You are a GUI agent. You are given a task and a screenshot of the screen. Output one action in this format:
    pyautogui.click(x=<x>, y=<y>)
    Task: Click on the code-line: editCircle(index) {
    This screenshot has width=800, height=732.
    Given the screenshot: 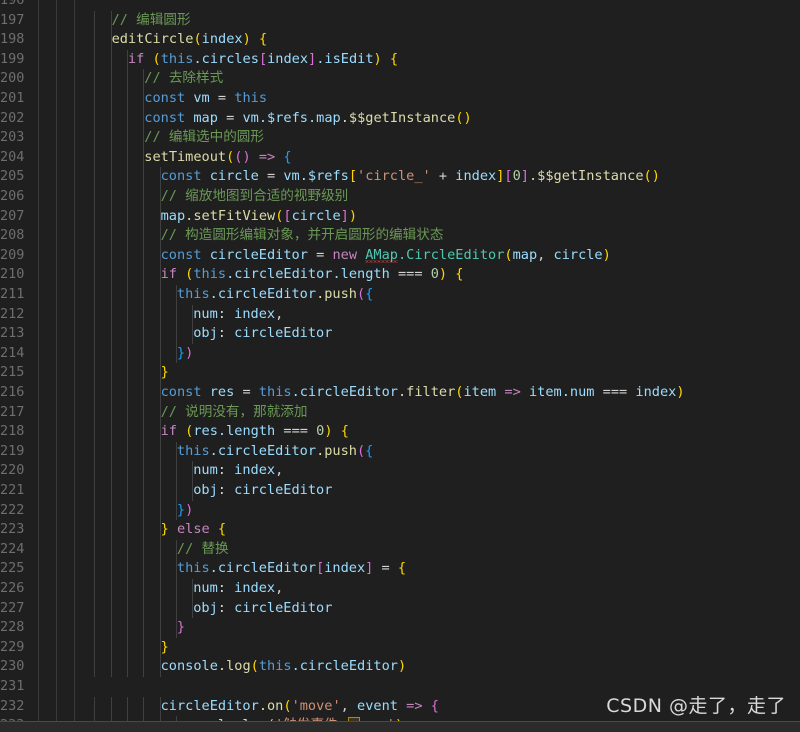 What is the action you would take?
    pyautogui.click(x=190, y=40)
    